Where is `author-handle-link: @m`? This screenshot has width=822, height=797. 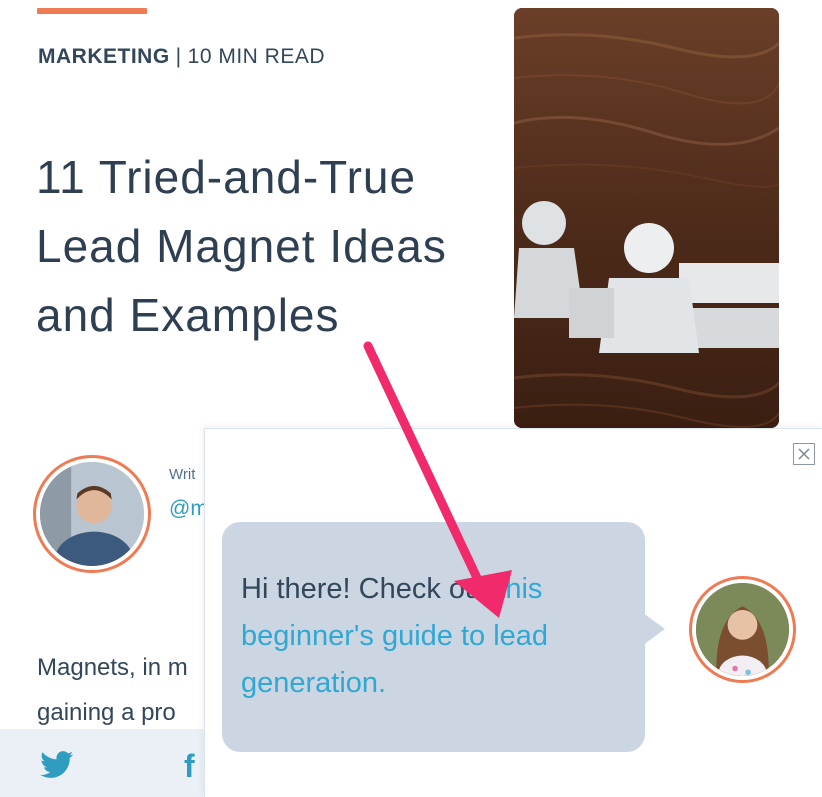
author-handle-link: @m is located at coordinates (188, 509).